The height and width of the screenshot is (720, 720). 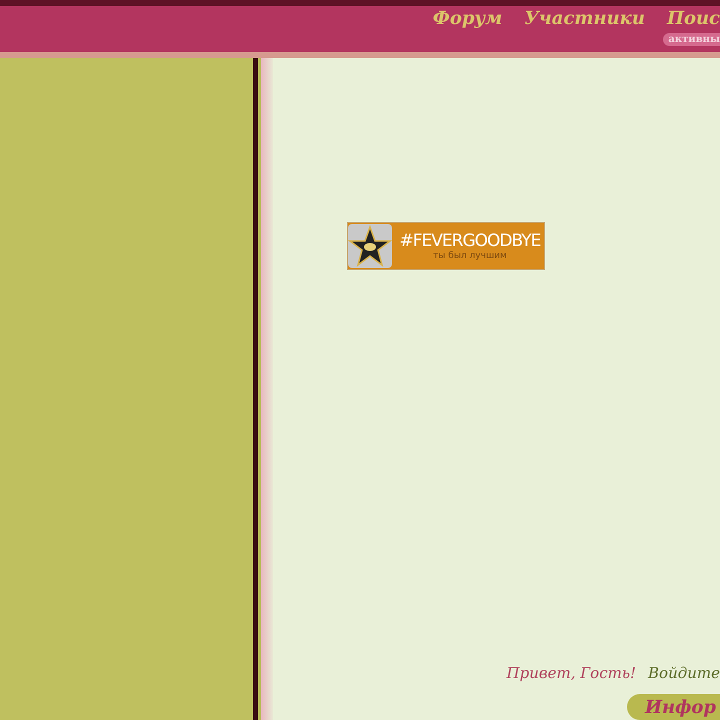 What do you see at coordinates (584, 18) in the screenshot?
I see `nav-link: Участники` at bounding box center [584, 18].